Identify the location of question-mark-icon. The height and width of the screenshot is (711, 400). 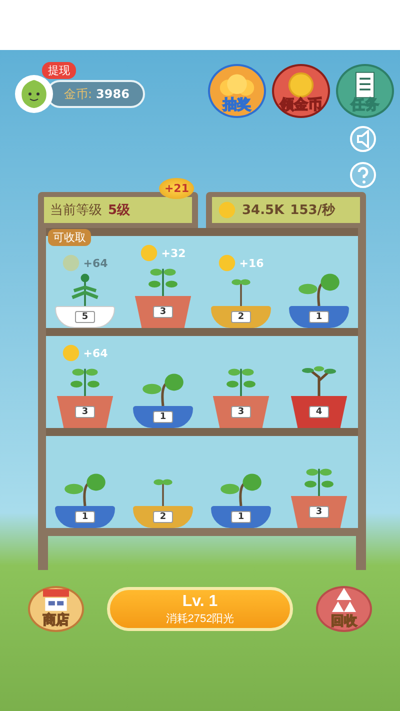
(363, 175).